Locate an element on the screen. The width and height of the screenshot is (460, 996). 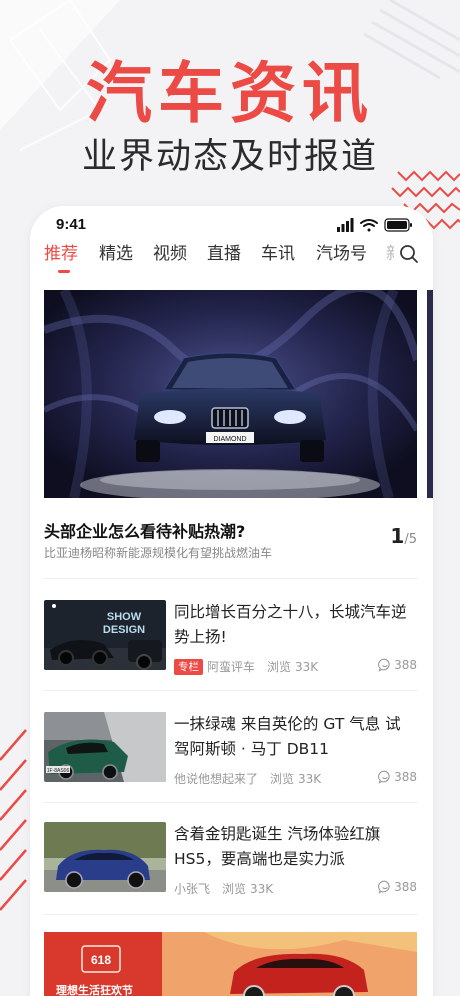
hero-next-slide-peek is located at coordinates (430, 394).